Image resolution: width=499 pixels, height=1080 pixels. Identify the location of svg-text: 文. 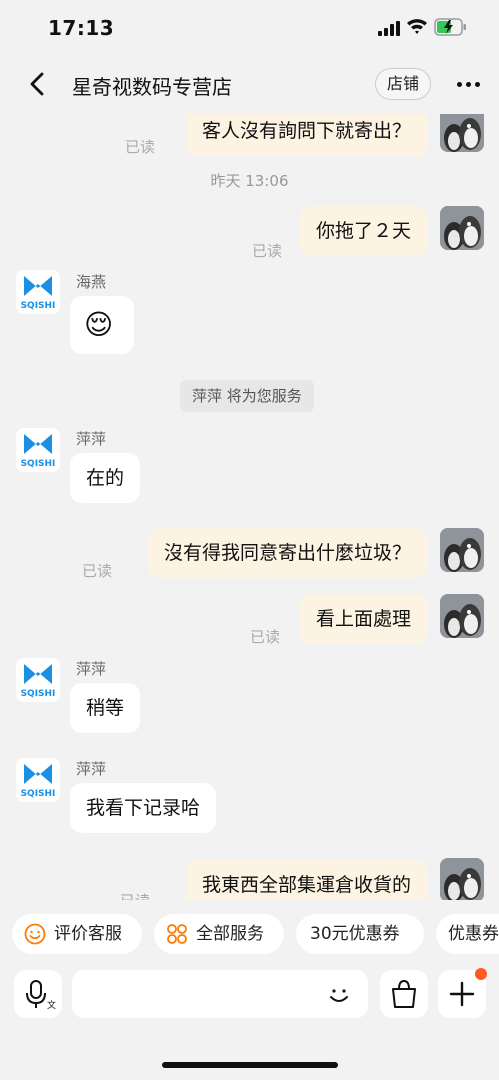
(51, 1005).